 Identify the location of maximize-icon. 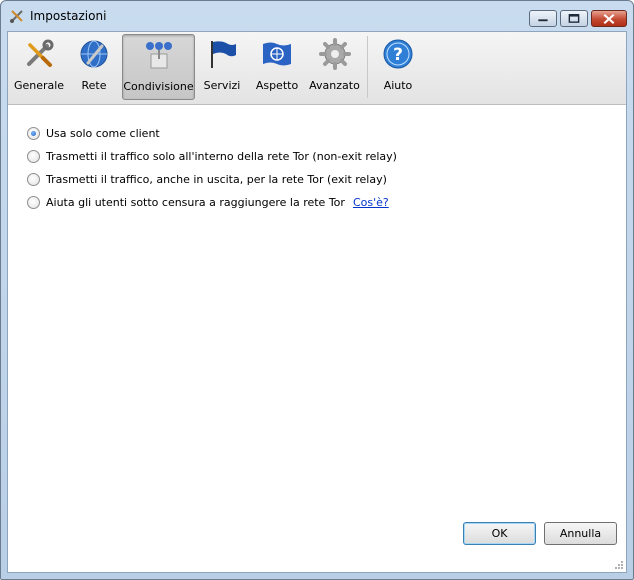
(574, 18).